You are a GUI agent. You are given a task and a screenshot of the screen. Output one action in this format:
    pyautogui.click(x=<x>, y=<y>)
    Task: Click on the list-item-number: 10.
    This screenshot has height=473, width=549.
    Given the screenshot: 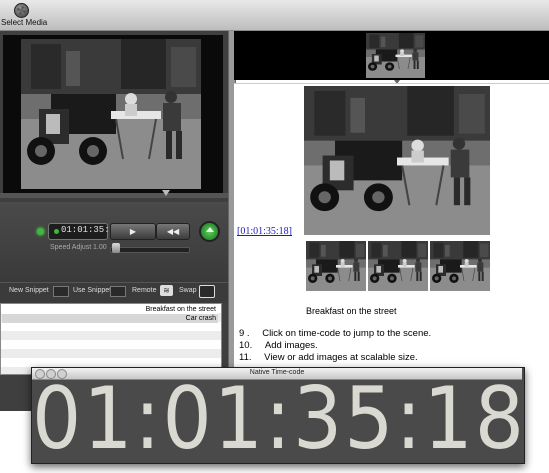 What is the action you would take?
    pyautogui.click(x=246, y=345)
    